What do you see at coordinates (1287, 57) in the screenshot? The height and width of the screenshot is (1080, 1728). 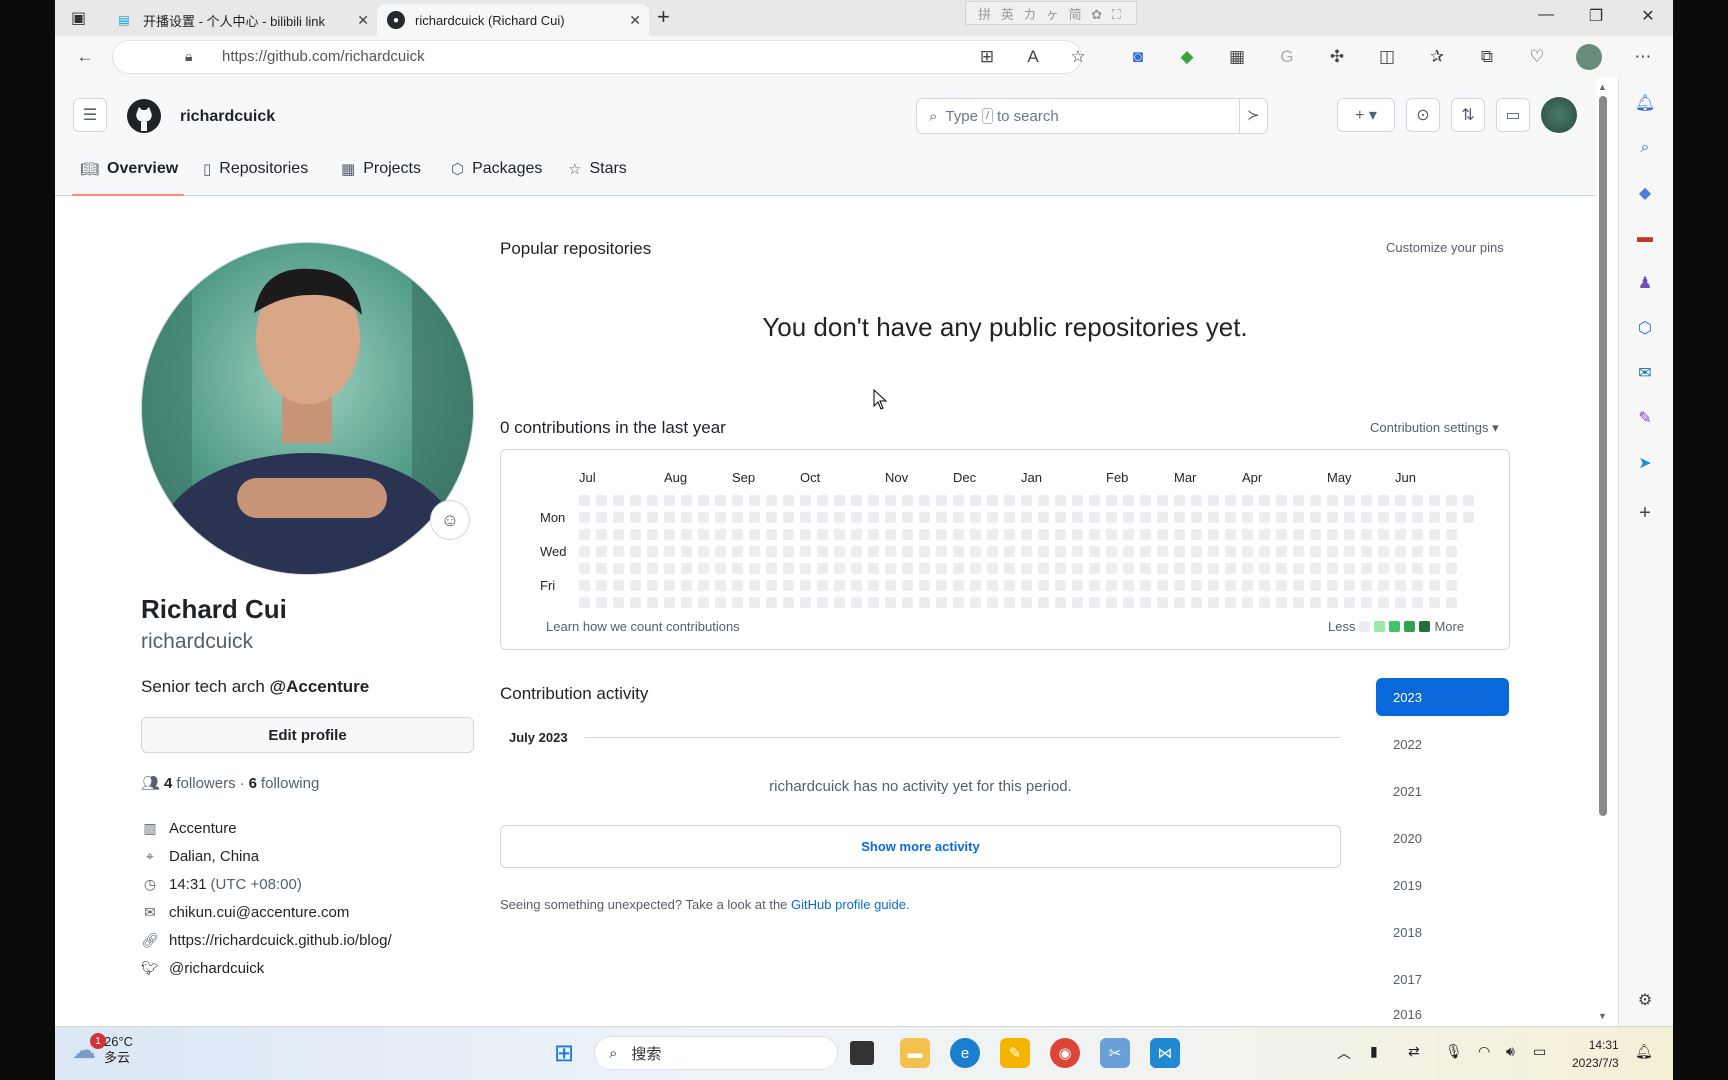 I see `extension-translate-icon: G` at bounding box center [1287, 57].